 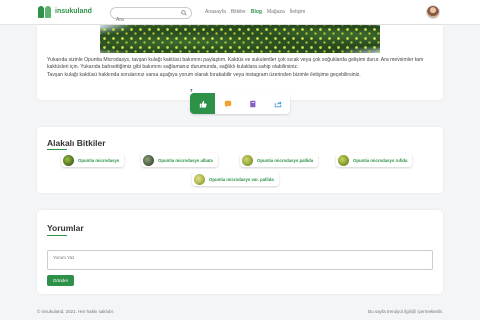 I want to click on site-logo: insukuland, so click(x=65, y=12).